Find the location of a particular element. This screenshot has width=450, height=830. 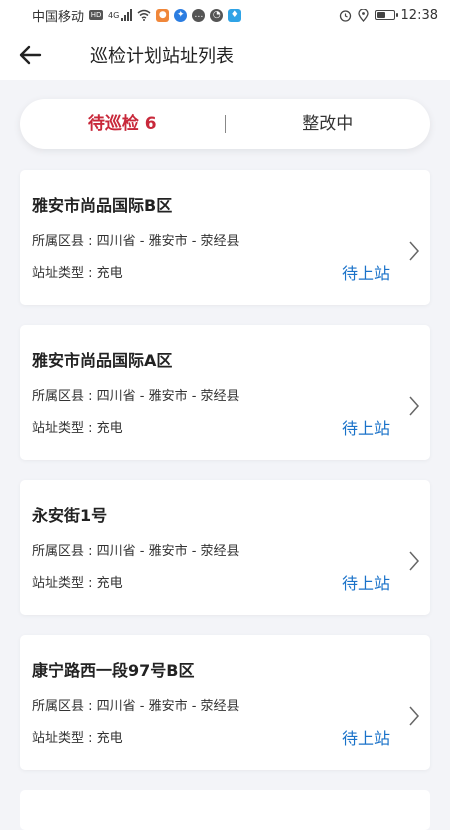

message-app-icon: ✦ is located at coordinates (181, 15).